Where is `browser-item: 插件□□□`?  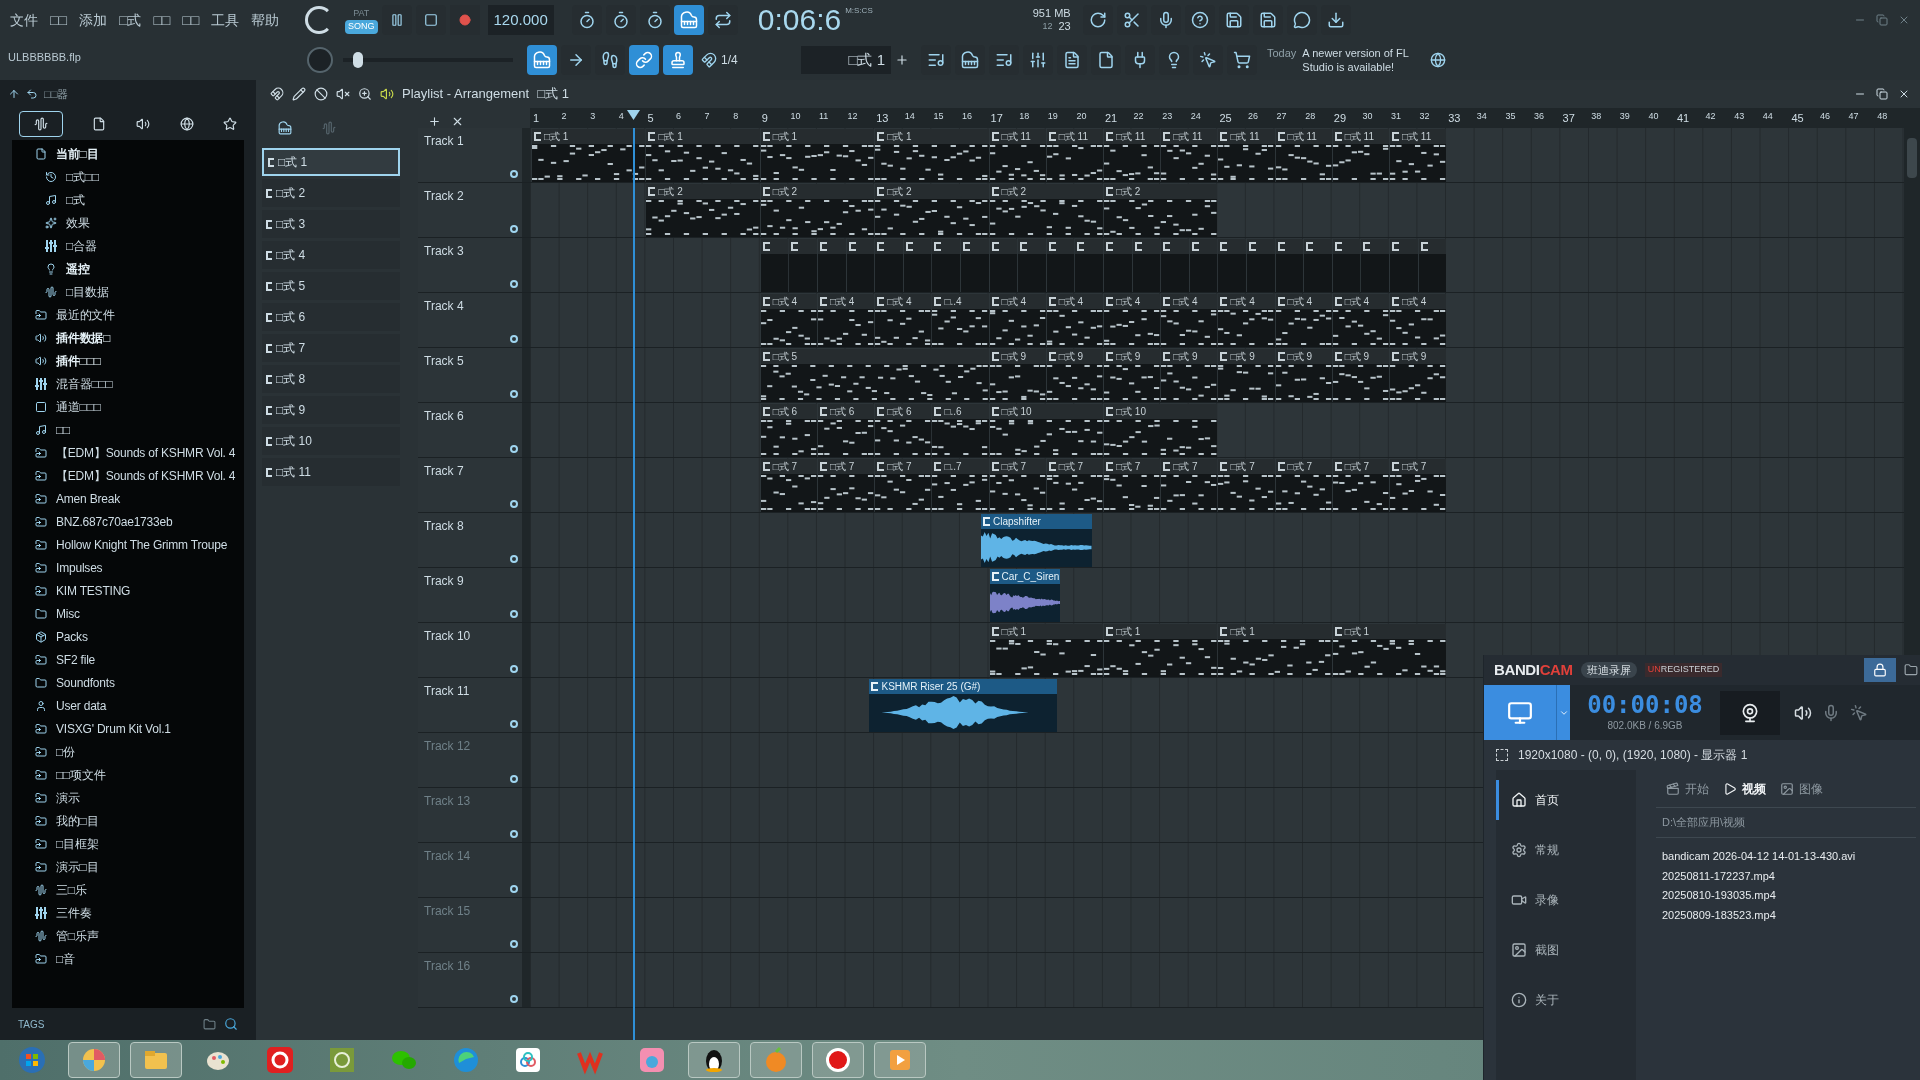
browser-item: 插件□□□ is located at coordinates (128, 360).